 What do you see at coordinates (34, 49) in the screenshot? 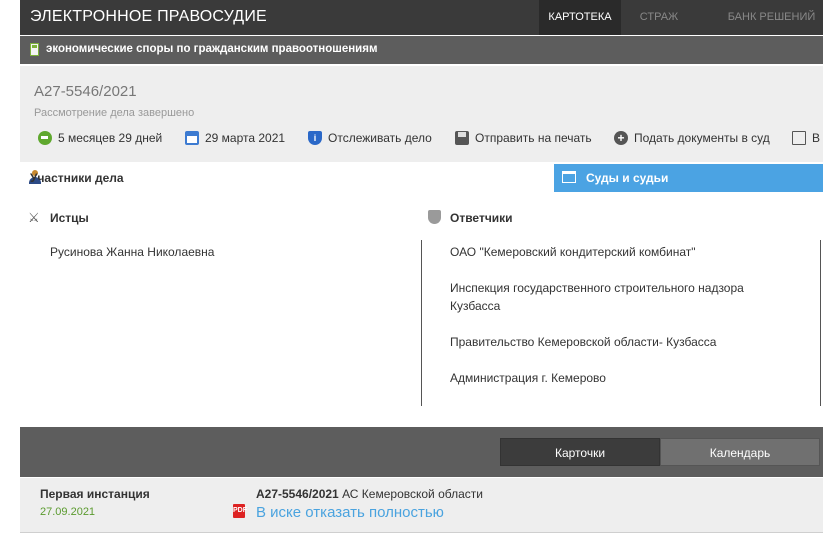
I see `document-icon` at bounding box center [34, 49].